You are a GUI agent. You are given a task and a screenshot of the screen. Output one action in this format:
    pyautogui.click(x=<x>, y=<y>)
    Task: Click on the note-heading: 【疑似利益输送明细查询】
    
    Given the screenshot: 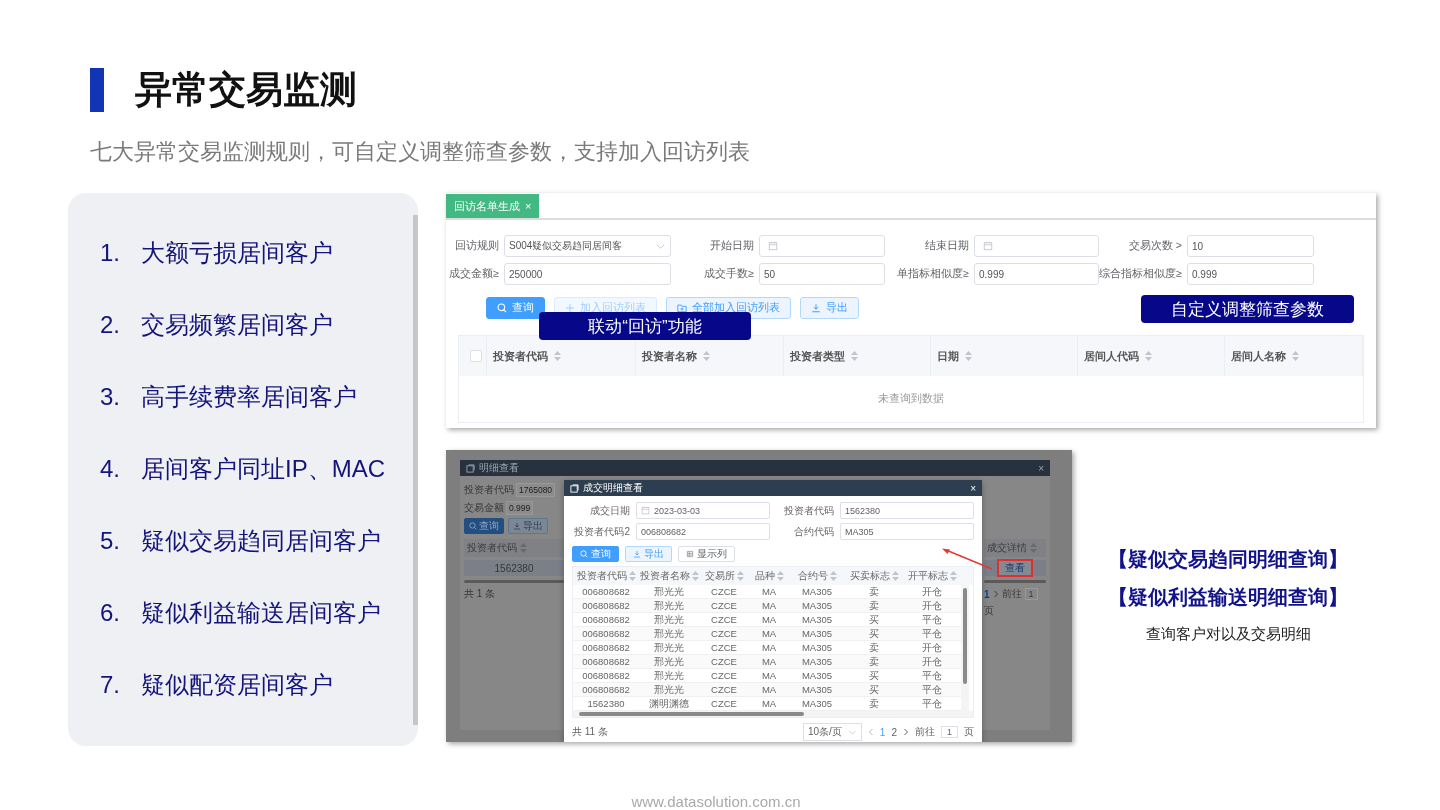 What is the action you would take?
    pyautogui.click(x=1228, y=597)
    